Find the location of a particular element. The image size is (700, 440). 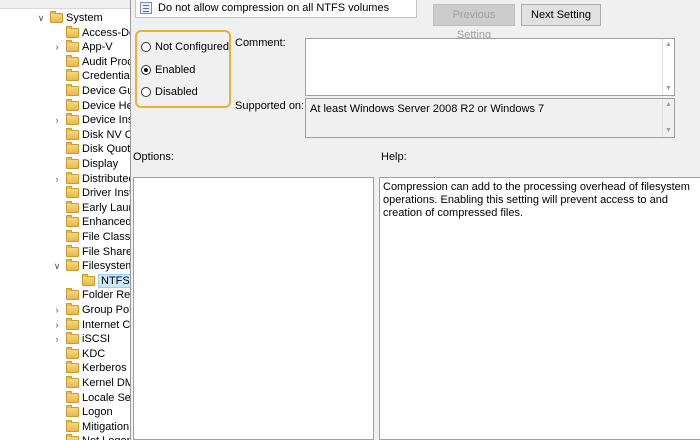

tree-item-label: File Share S is located at coordinates (106, 251).